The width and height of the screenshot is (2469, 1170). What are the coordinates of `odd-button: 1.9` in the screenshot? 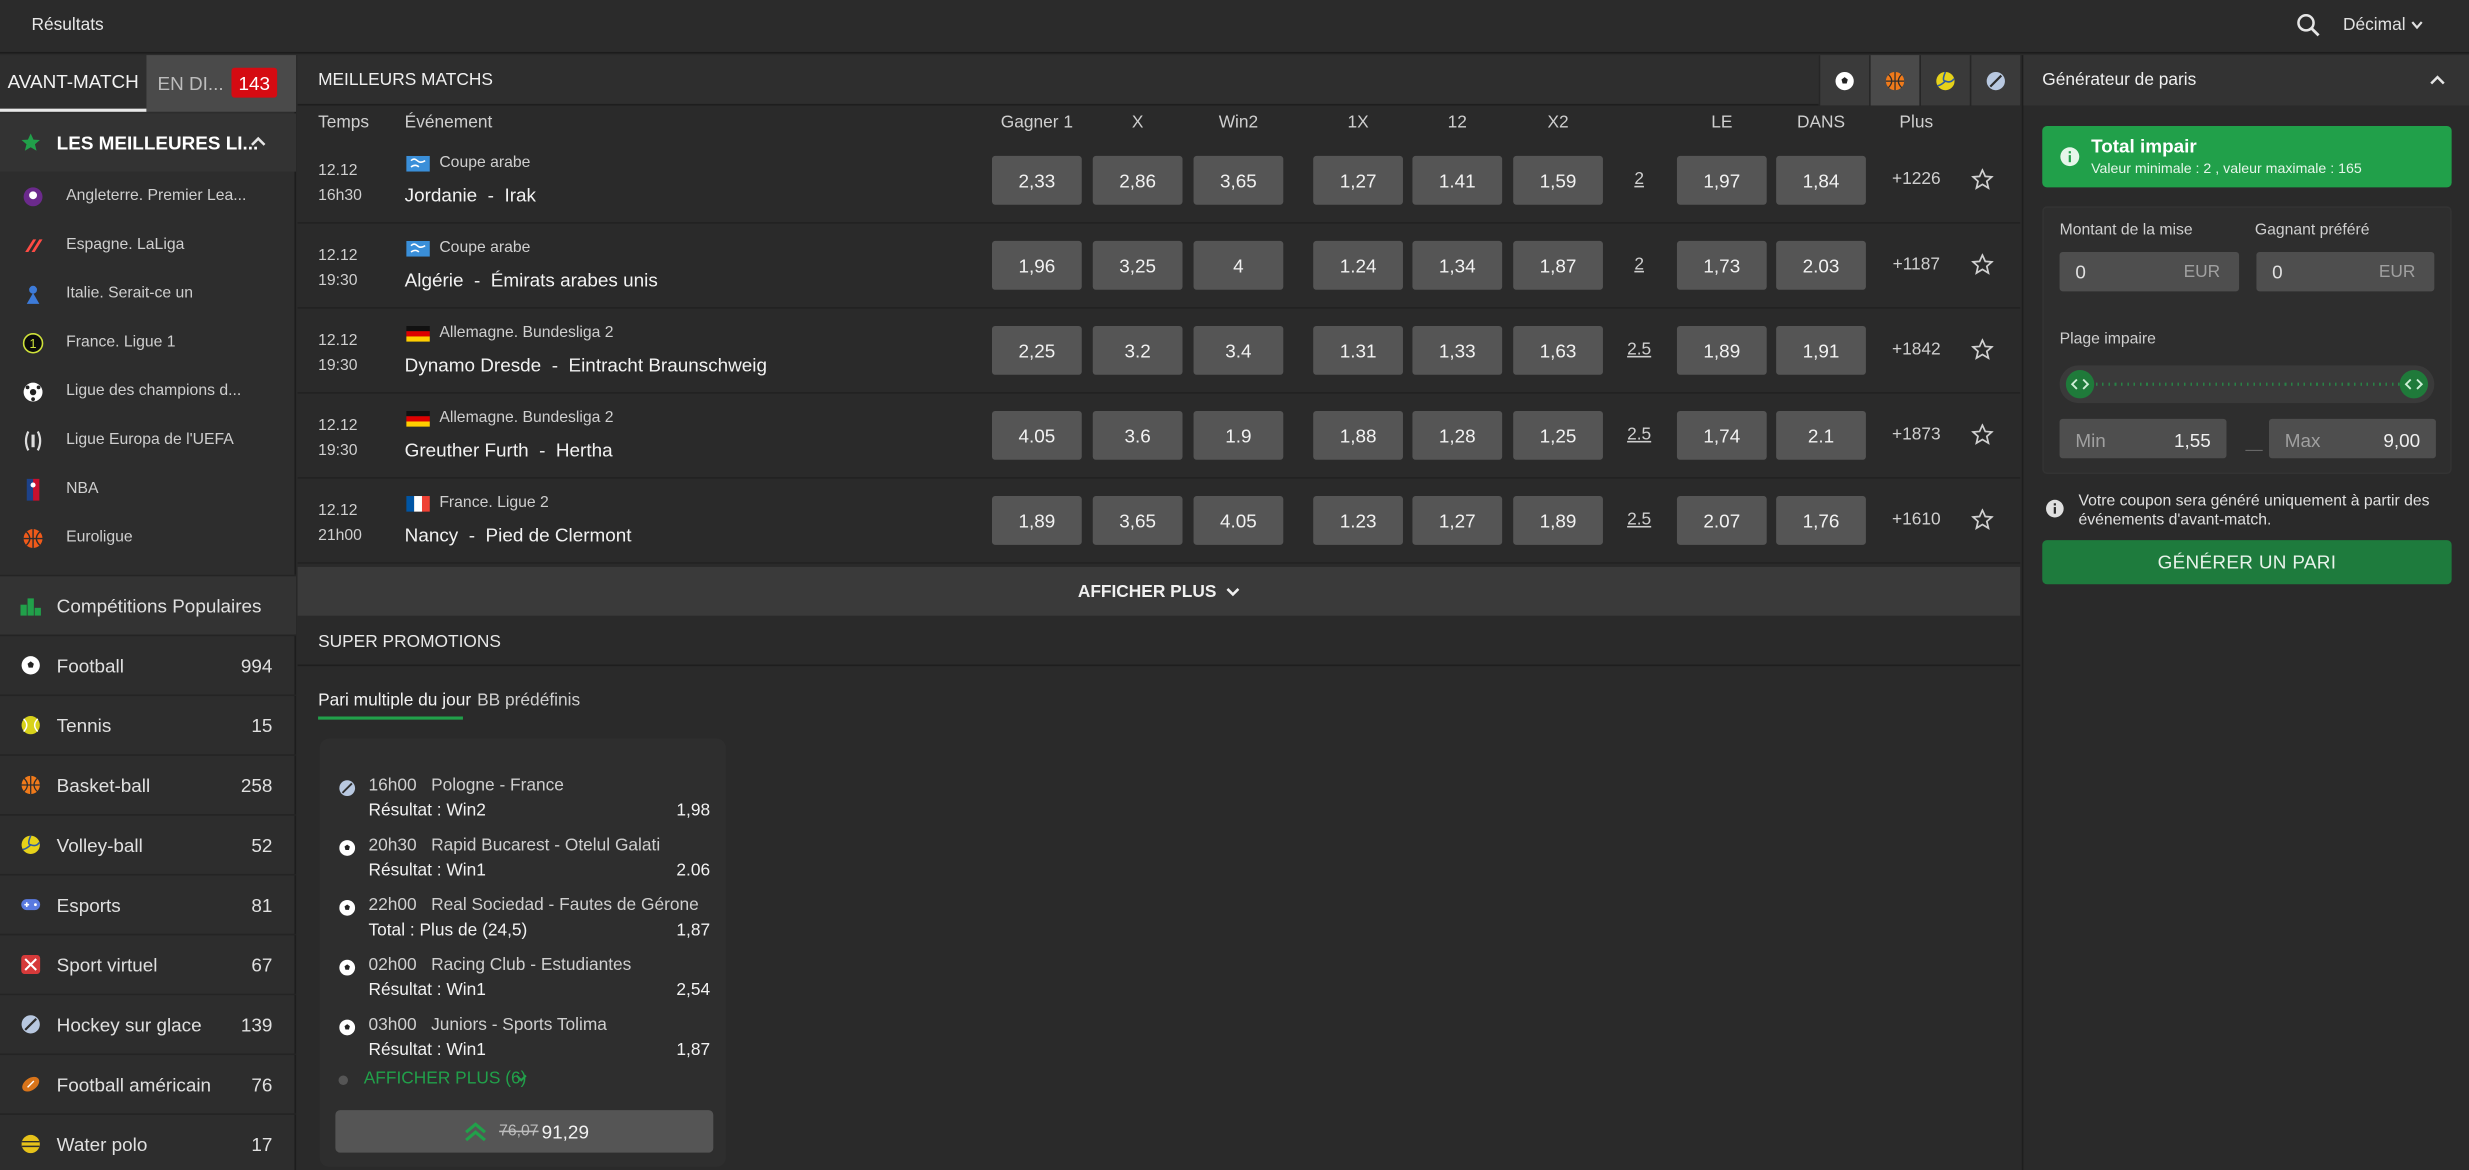 It's located at (1238, 435).